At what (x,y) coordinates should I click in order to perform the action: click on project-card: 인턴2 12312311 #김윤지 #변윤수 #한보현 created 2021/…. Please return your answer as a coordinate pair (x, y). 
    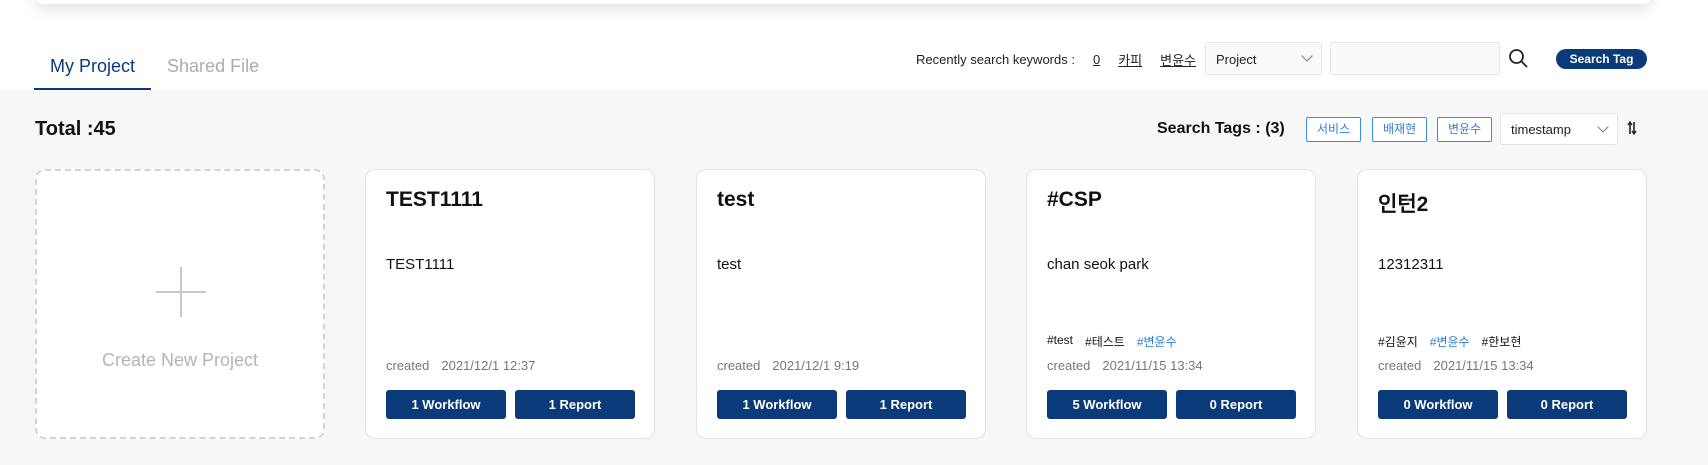
    Looking at the image, I should click on (1502, 304).